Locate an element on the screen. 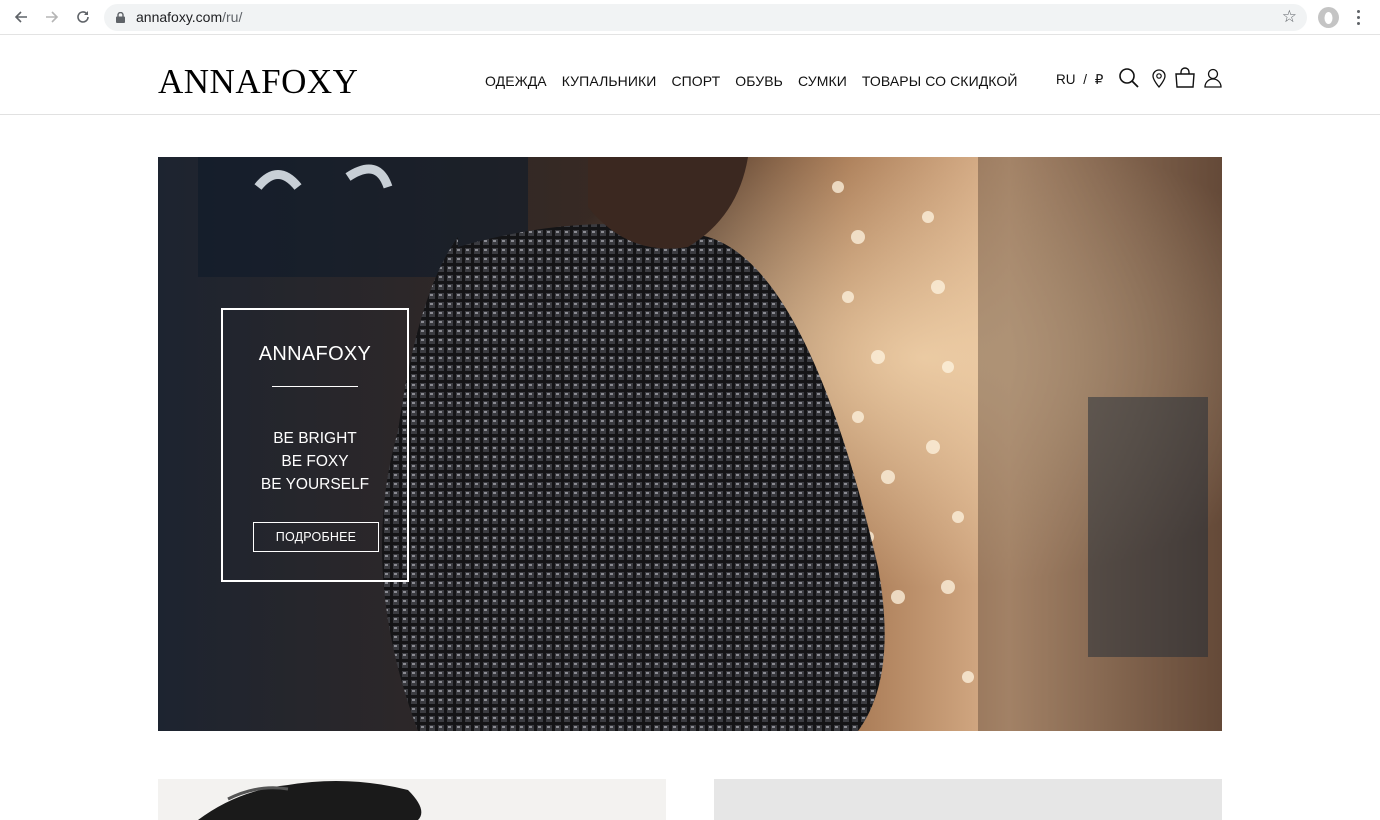  url-text: annafoxy.com/ru/ is located at coordinates (189, 17).